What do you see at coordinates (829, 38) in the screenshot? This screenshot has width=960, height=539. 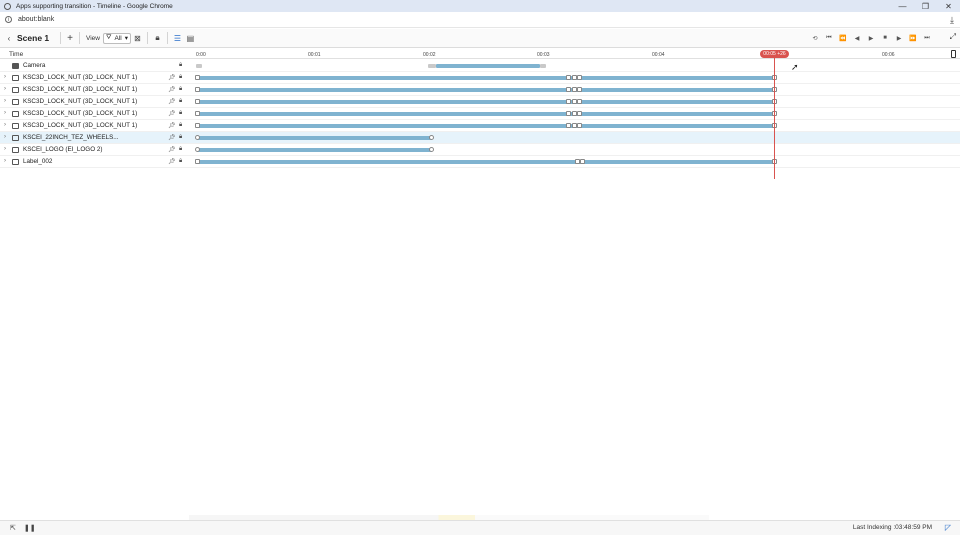 I see `jump-start-icon: ⏮` at bounding box center [829, 38].